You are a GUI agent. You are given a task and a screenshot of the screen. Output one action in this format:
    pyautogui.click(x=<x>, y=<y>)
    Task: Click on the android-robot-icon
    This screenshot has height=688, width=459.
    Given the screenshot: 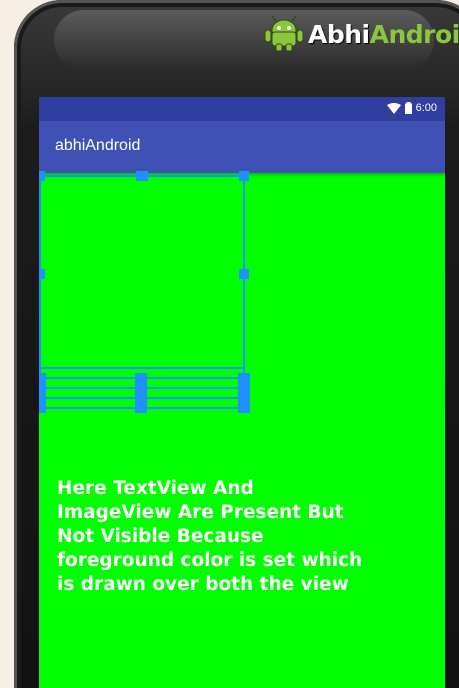 What is the action you would take?
    pyautogui.click(x=284, y=34)
    